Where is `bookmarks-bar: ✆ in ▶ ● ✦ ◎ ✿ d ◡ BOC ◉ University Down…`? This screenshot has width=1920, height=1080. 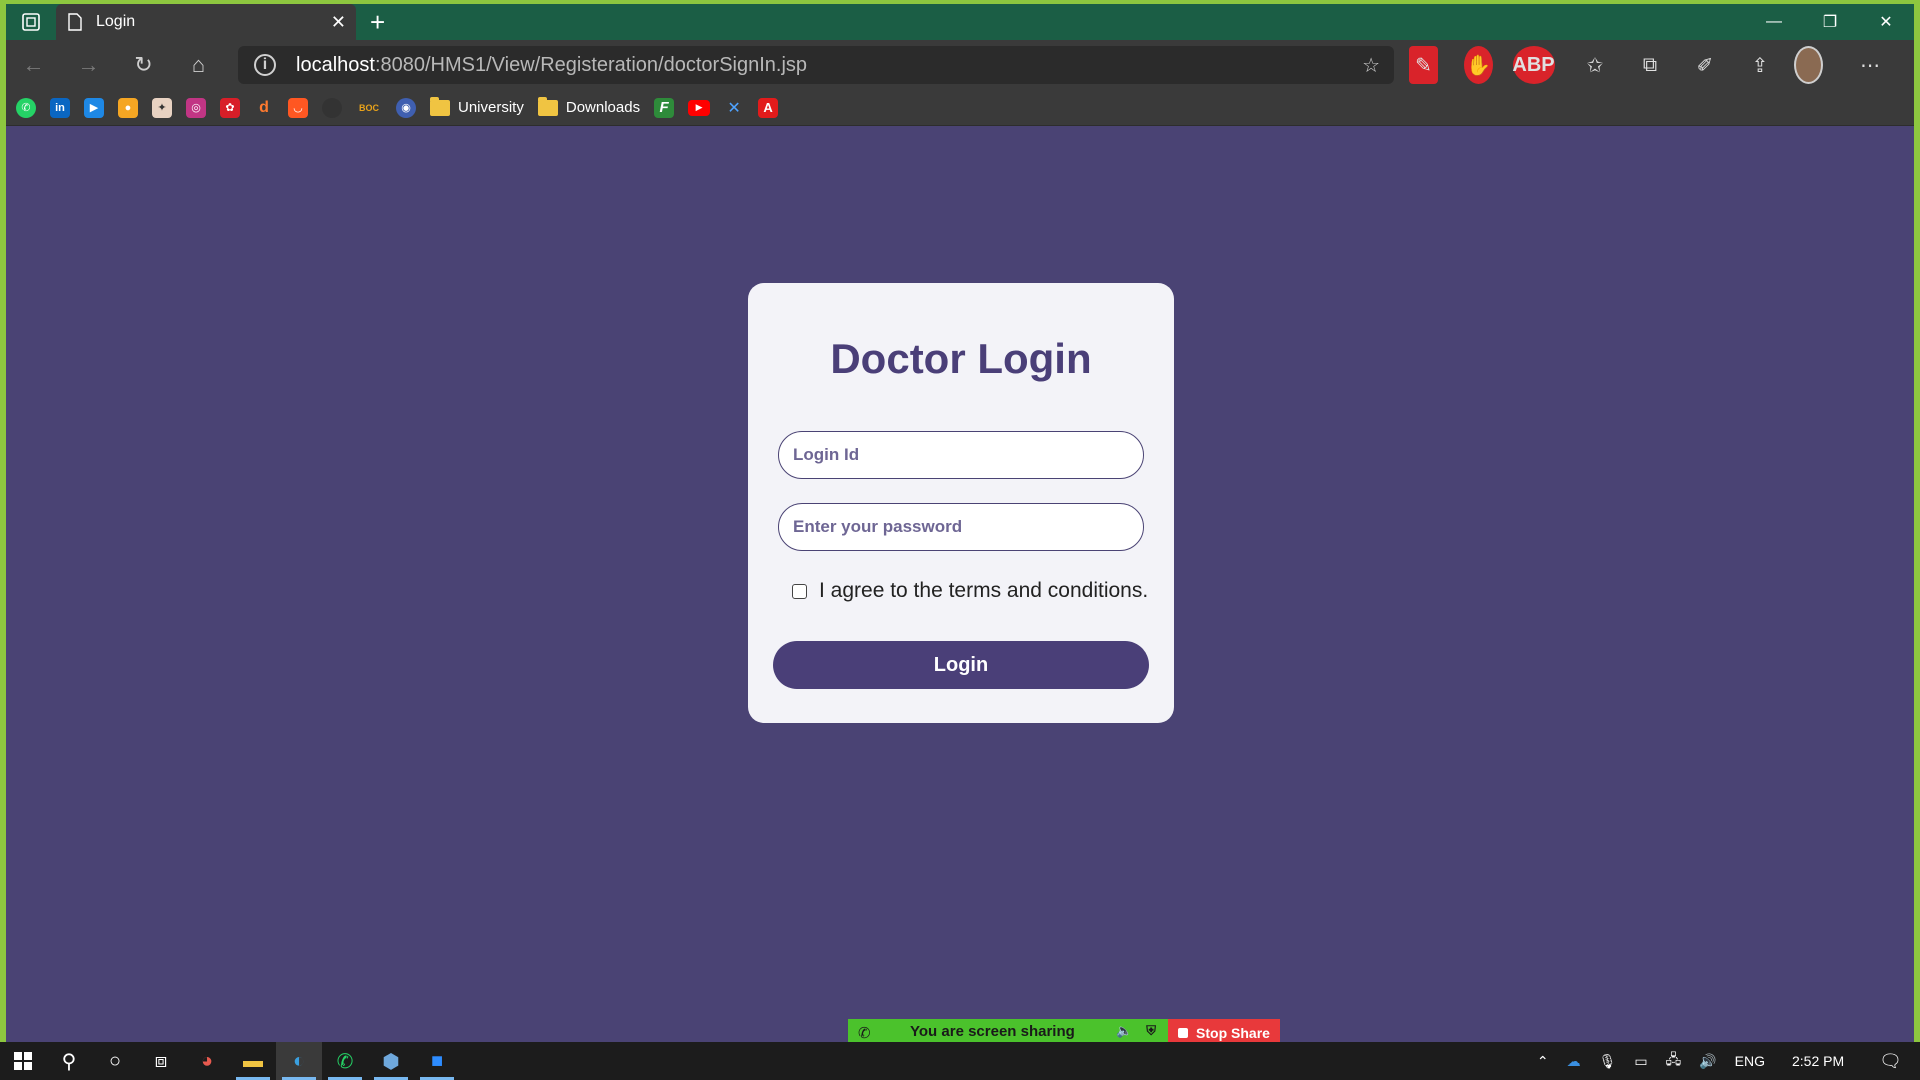 bookmarks-bar: ✆ in ▶ ● ✦ ◎ ✿ d ◡ BOC ◉ University Down… is located at coordinates (960, 108).